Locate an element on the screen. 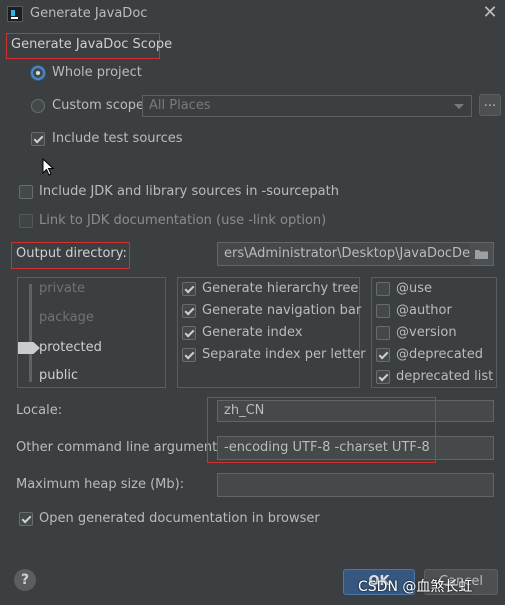 Image resolution: width=505 pixels, height=605 pixels. tag-author-label: @author is located at coordinates (424, 310).